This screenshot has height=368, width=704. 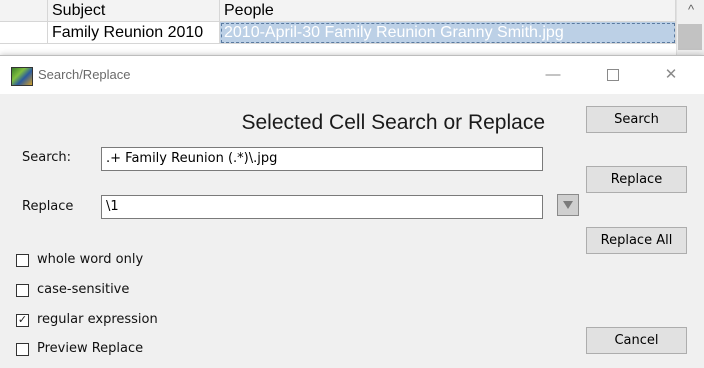 I want to click on maximize-icon, so click(x=613, y=75).